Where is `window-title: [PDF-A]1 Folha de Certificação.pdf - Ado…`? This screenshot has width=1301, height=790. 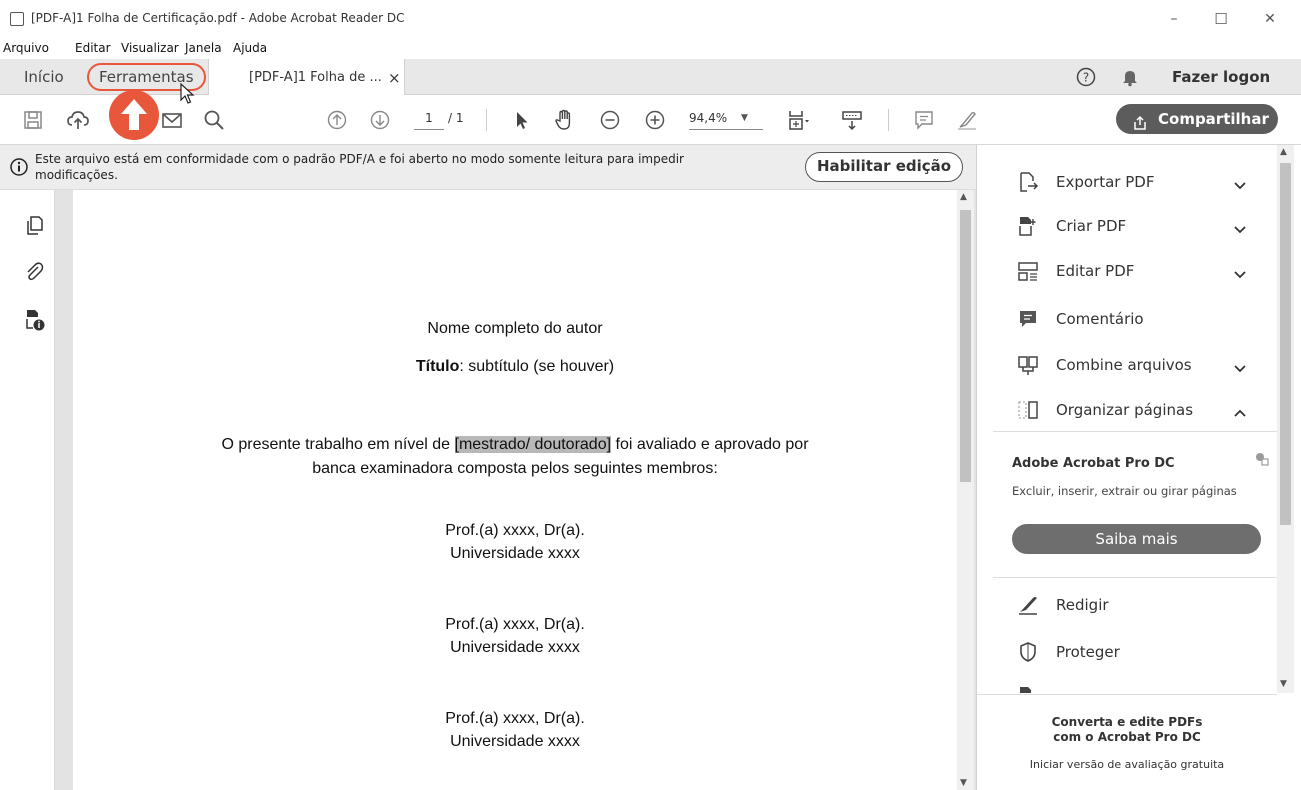
window-title: [PDF-A]1 Folha de Certificação.pdf - Ado… is located at coordinates (218, 18).